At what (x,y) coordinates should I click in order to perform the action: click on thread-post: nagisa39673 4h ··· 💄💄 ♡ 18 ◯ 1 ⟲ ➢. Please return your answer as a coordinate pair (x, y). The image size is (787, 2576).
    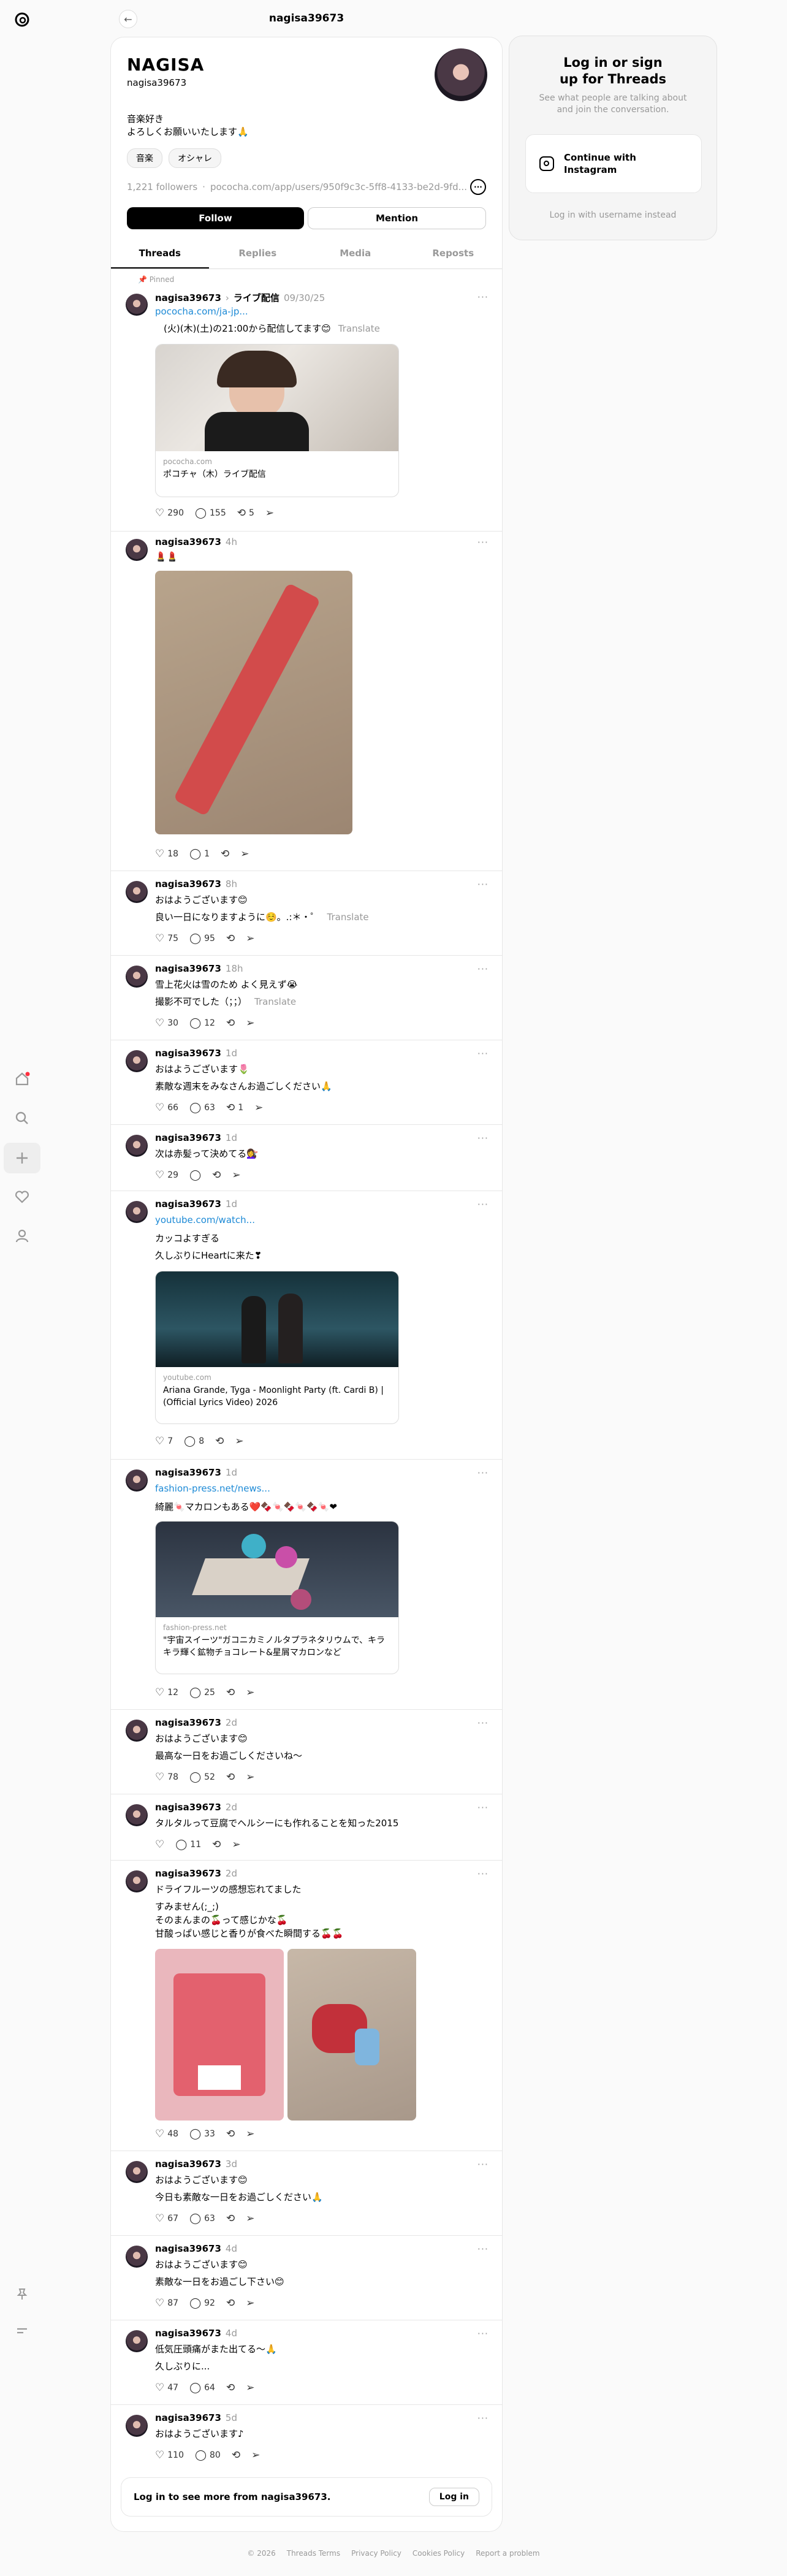
    Looking at the image, I should click on (306, 701).